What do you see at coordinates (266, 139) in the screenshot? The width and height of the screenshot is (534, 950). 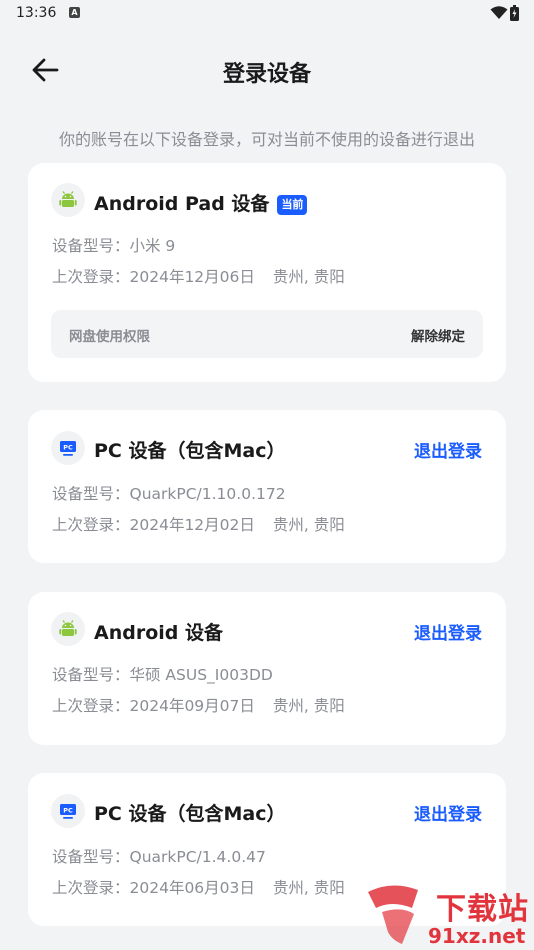 I see `page-subtitle: 你的账号在以下设备登录，可对当前不使用的设备进行退出` at bounding box center [266, 139].